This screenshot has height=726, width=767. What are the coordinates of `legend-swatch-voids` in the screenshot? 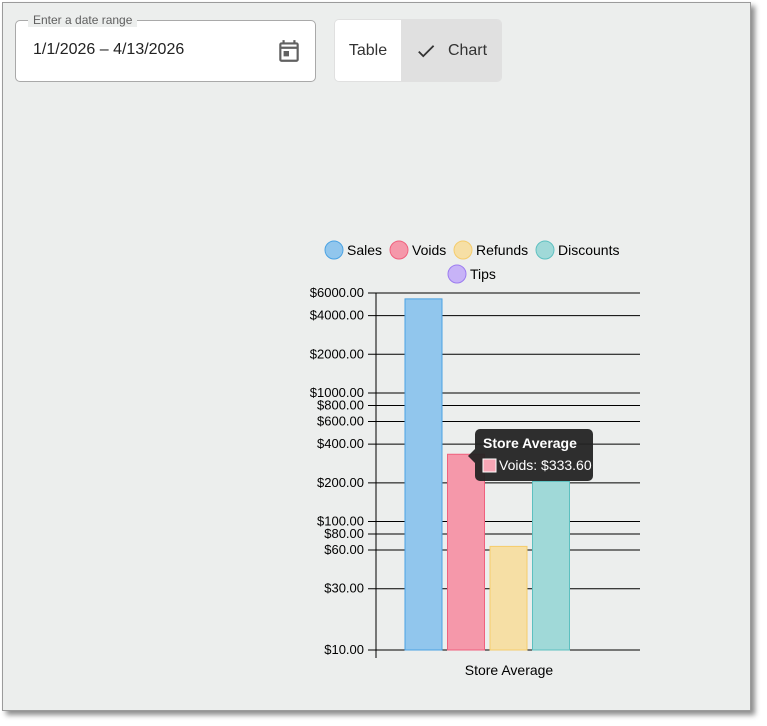 It's located at (399, 250).